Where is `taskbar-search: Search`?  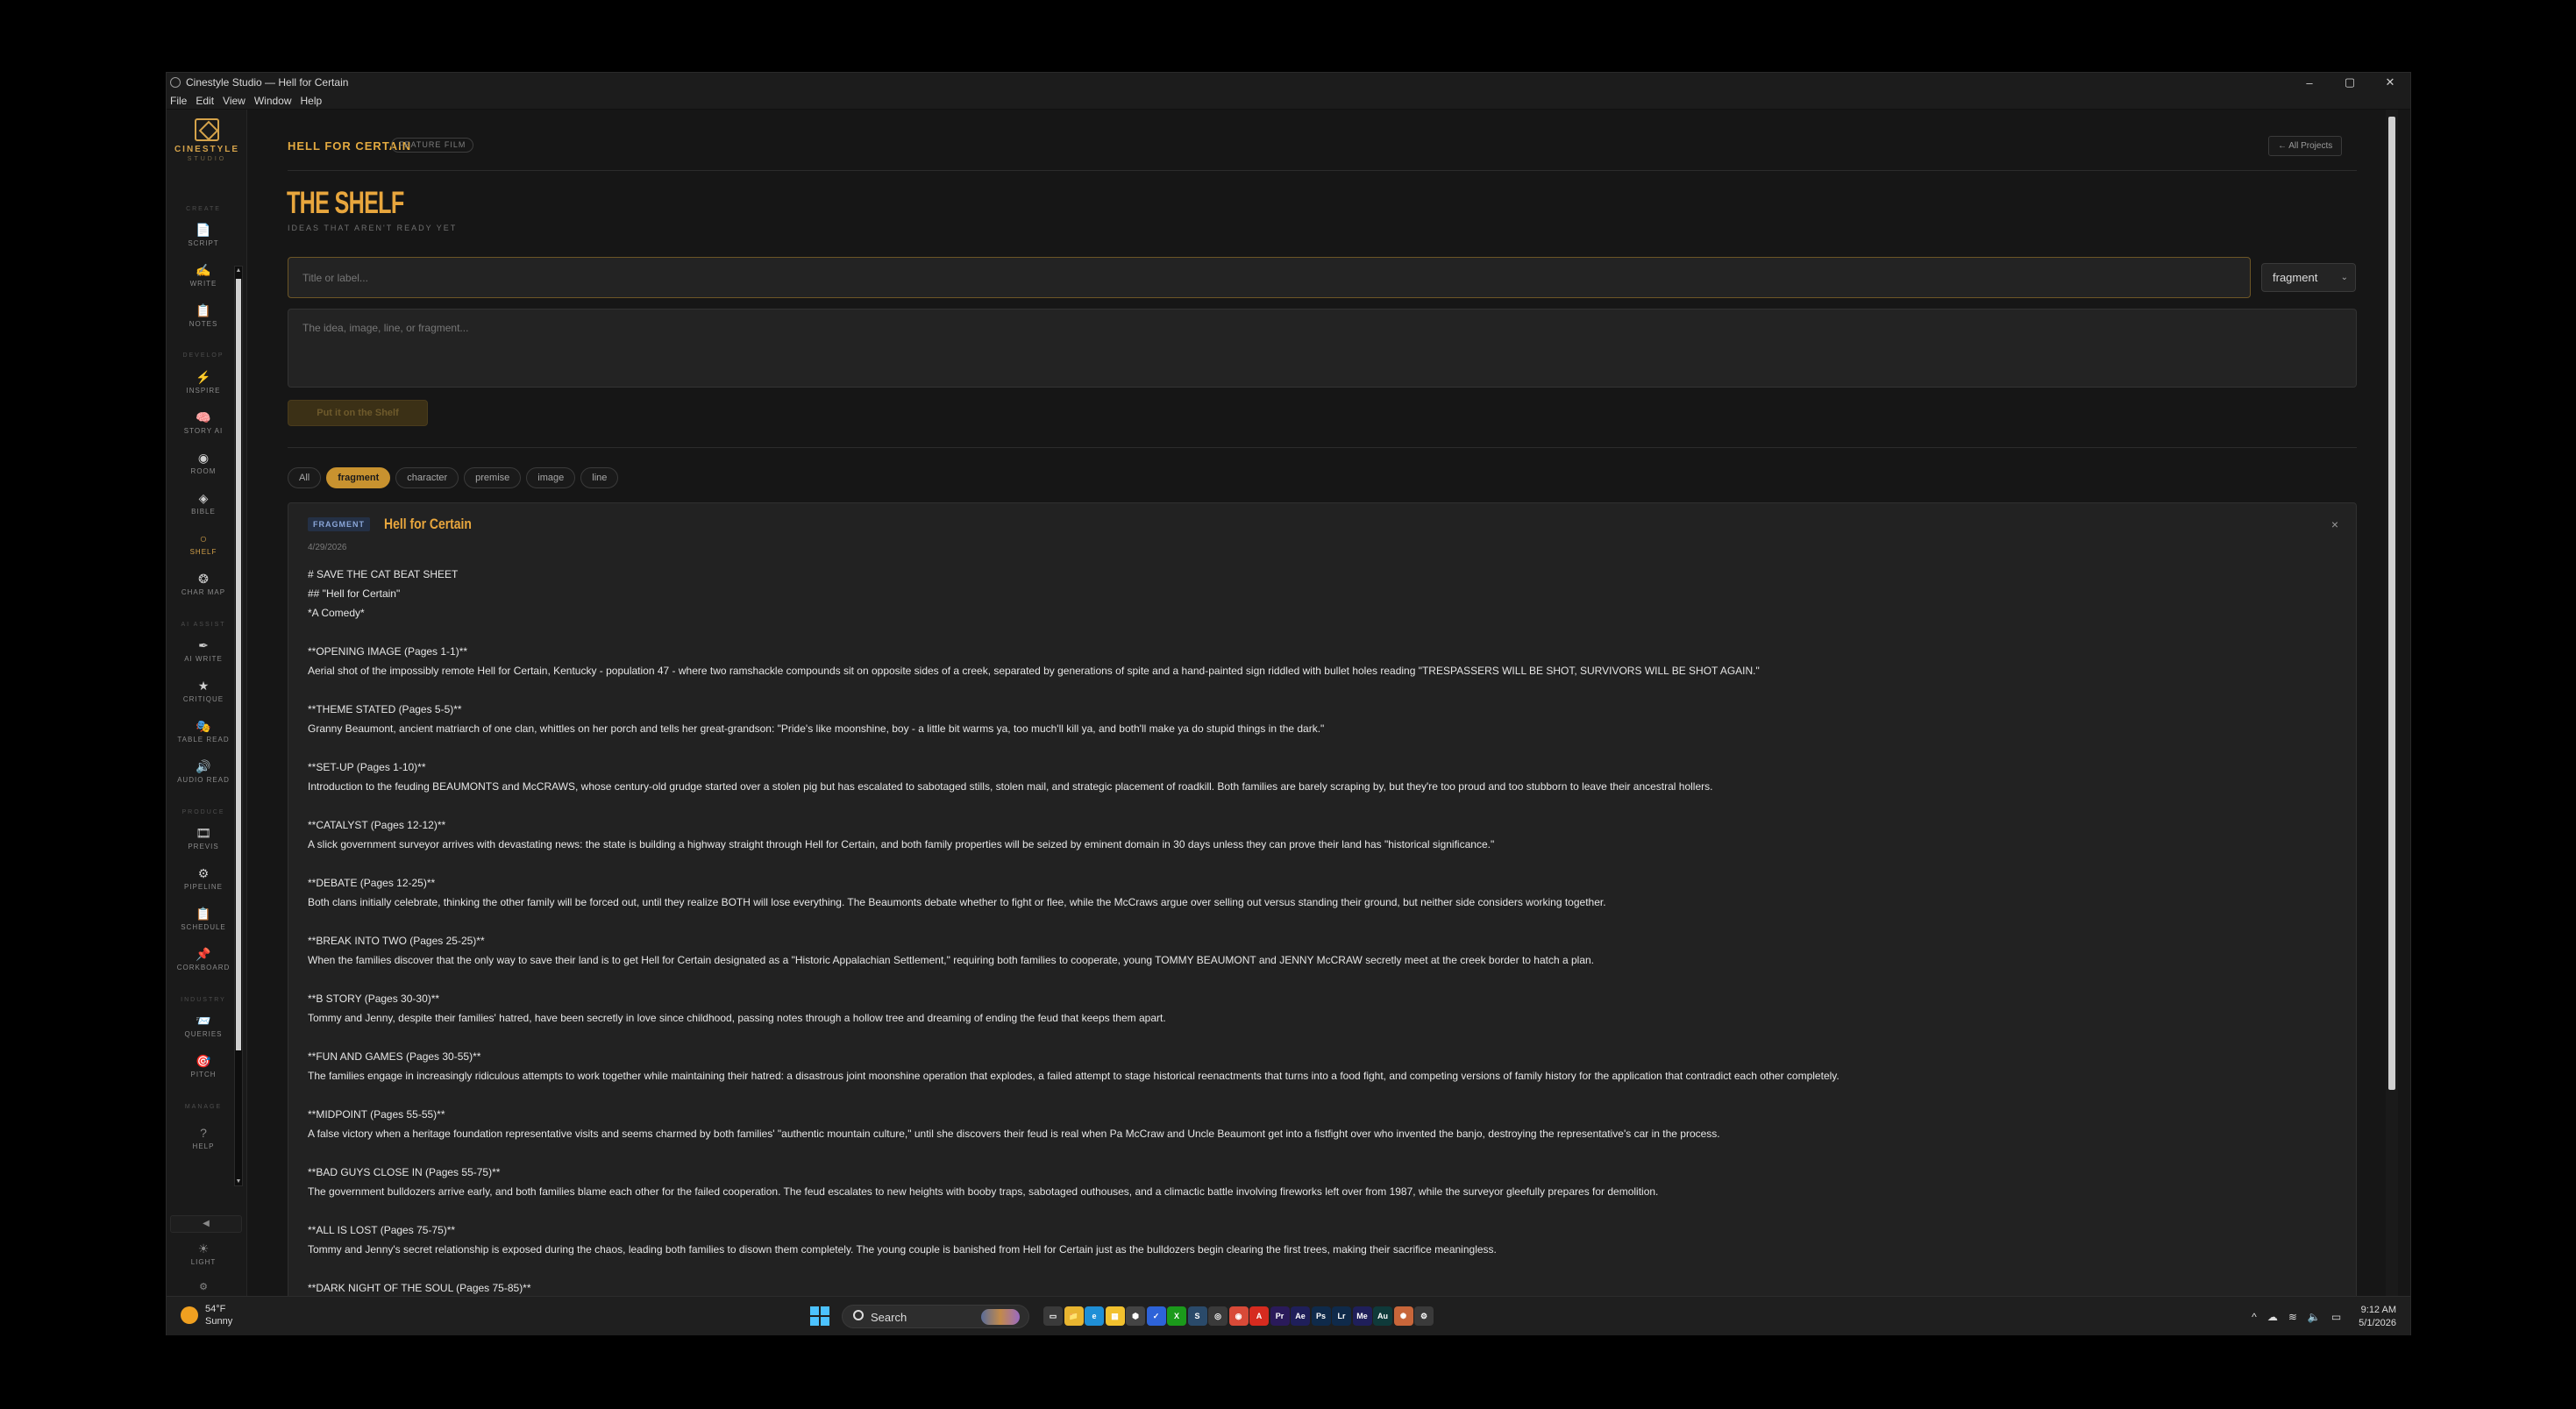 taskbar-search: Search is located at coordinates (935, 1316).